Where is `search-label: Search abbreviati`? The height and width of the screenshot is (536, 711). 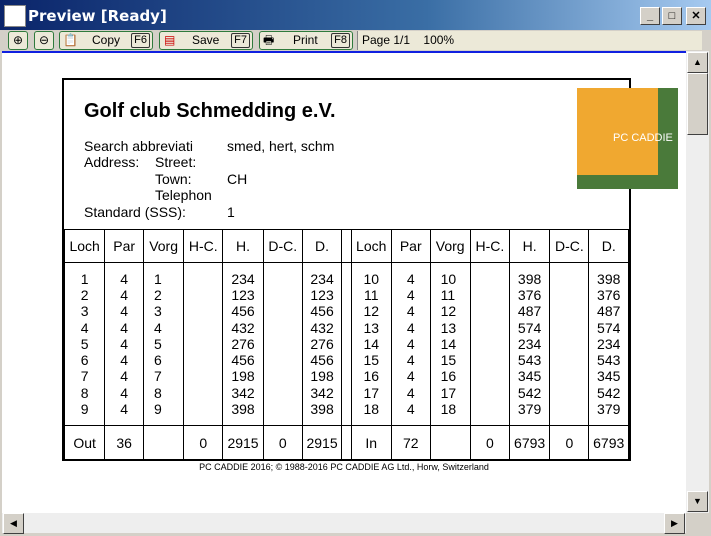 search-label: Search abbreviati is located at coordinates (138, 146).